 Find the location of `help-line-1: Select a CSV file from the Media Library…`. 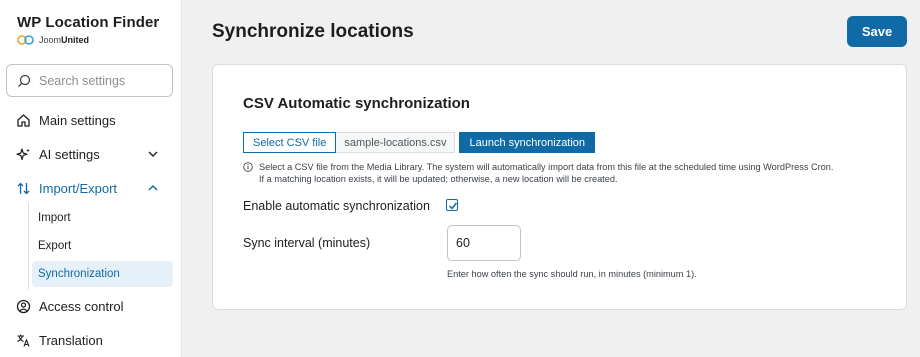

help-line-1: Select a CSV file from the Media Library… is located at coordinates (546, 167).